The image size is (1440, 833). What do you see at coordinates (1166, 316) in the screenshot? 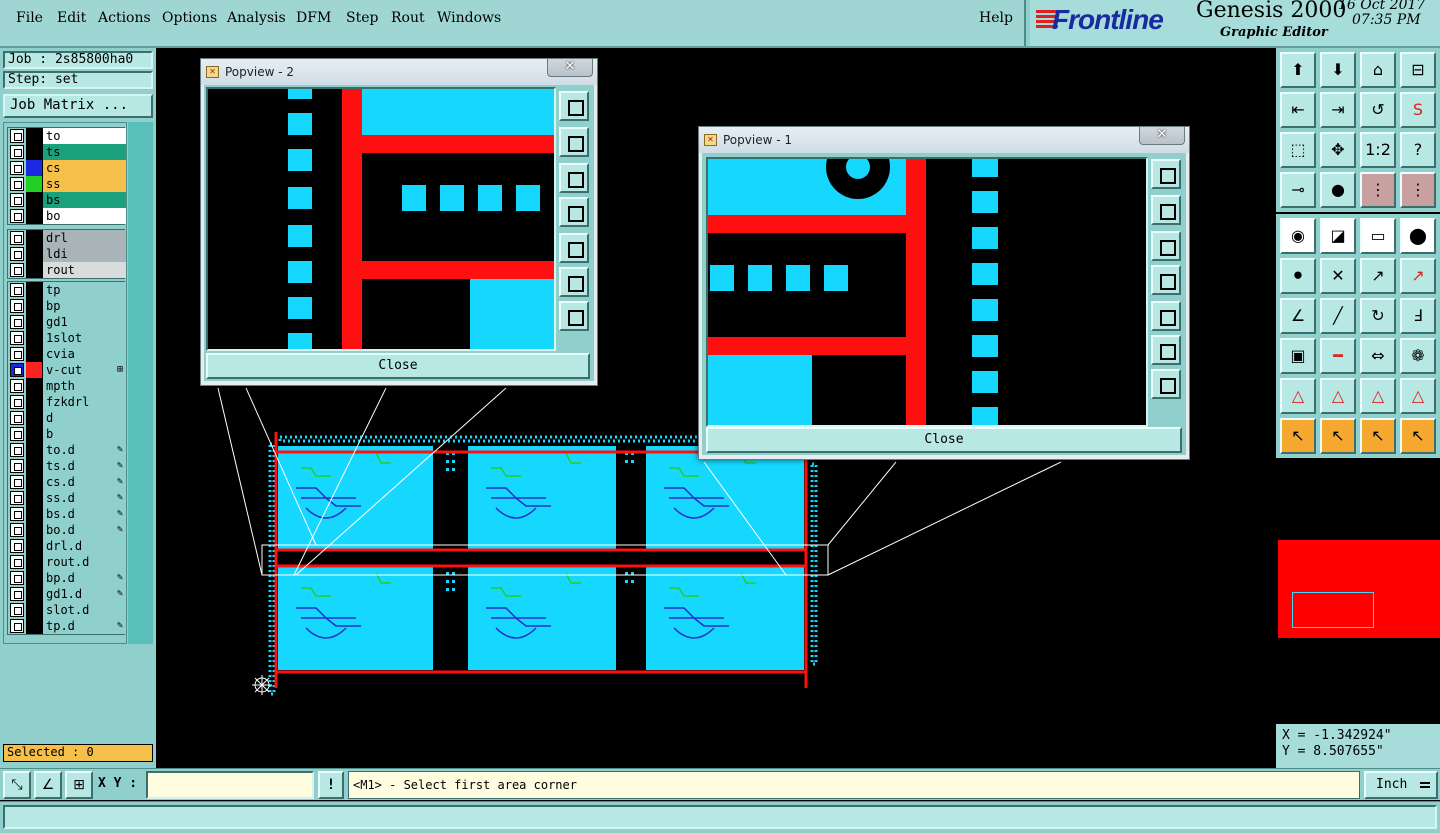
I see `pv1-pan-right-icon` at bounding box center [1166, 316].